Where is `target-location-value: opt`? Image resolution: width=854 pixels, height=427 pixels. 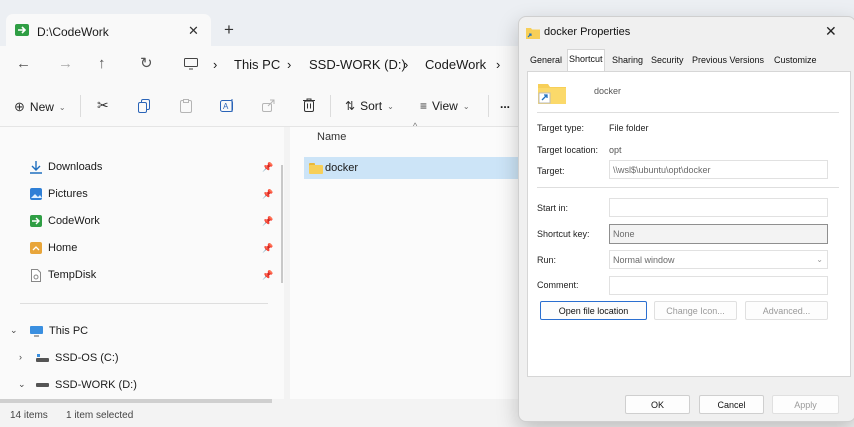
target-location-value: opt is located at coordinates (615, 150).